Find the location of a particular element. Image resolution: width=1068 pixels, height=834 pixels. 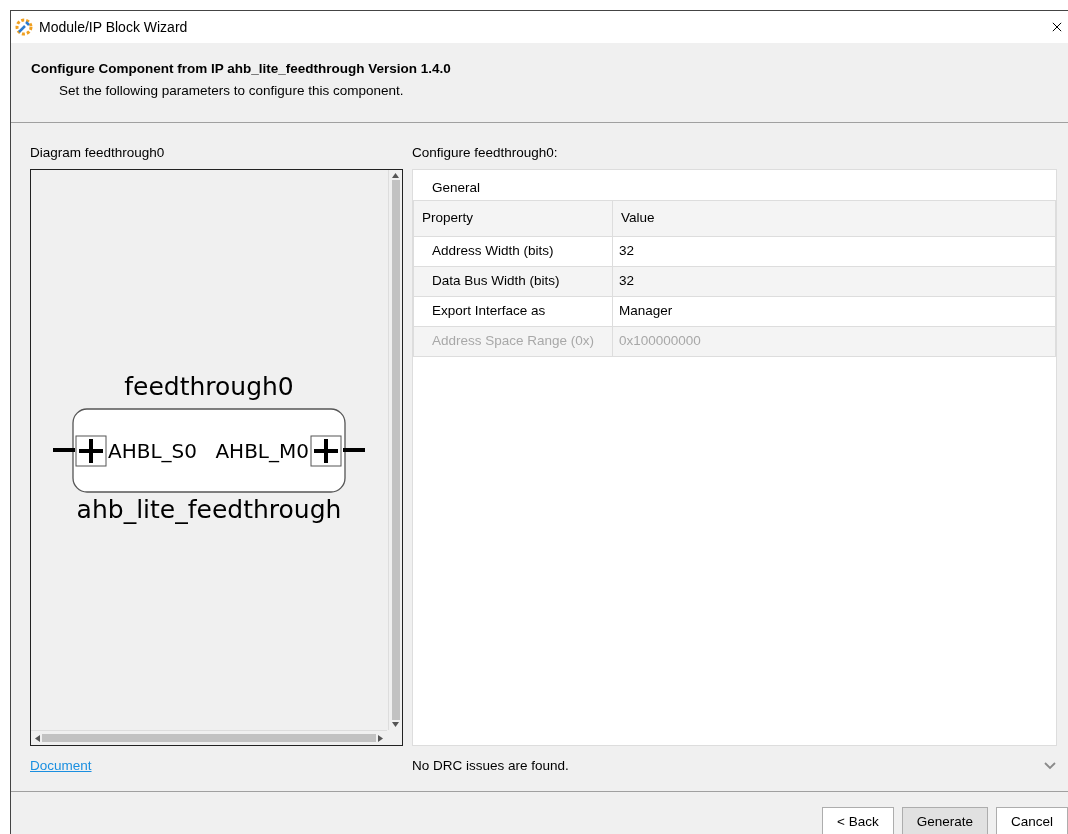

property-name: Export Interface as is located at coordinates (513, 311).